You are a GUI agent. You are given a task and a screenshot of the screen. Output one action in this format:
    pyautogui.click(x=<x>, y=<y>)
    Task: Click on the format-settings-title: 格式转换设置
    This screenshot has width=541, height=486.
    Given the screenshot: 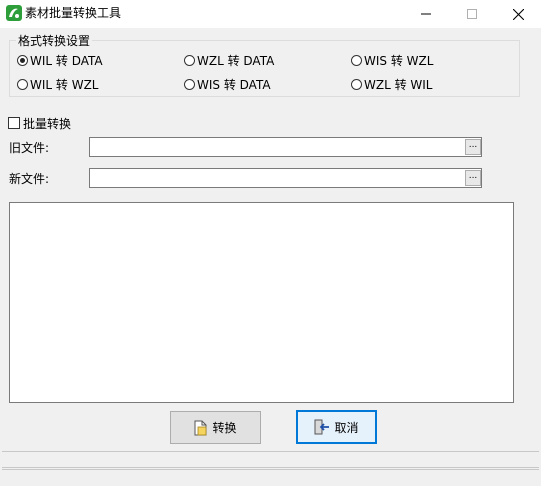 What is the action you would take?
    pyautogui.click(x=54, y=41)
    